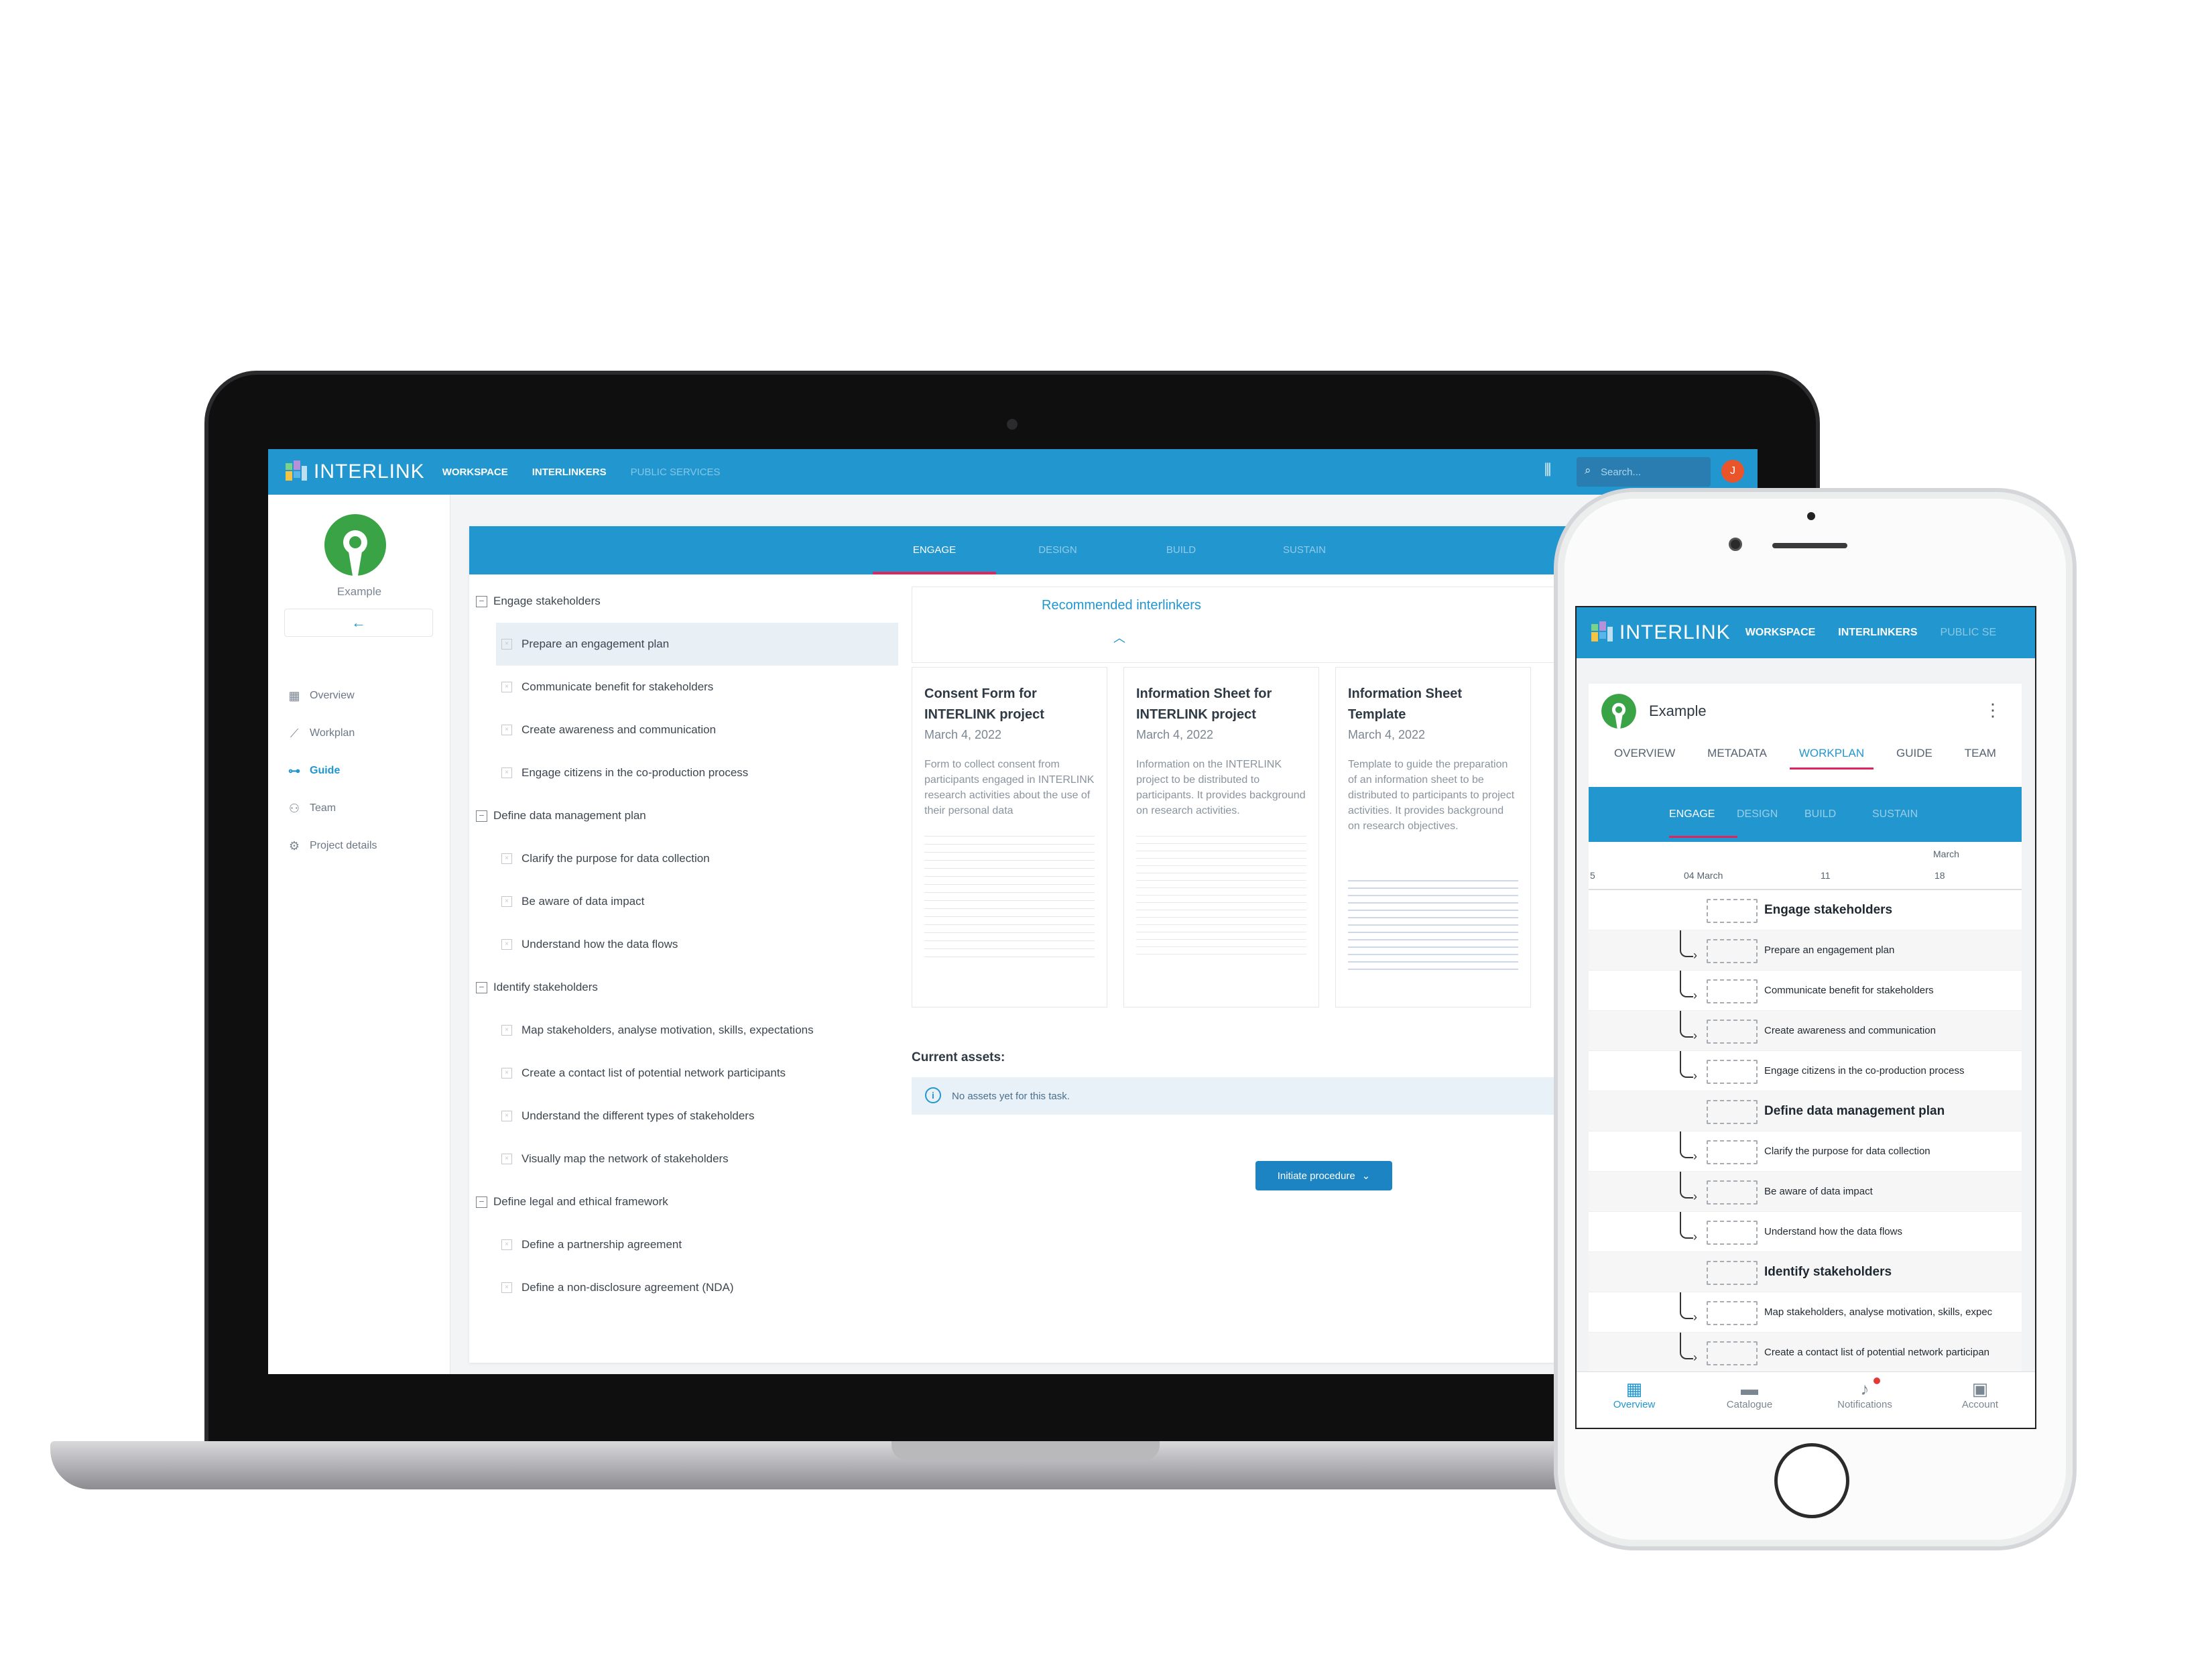  Describe the element at coordinates (1978, 1400) in the screenshot. I see `bottom-nav-account: ▣ Account` at that location.